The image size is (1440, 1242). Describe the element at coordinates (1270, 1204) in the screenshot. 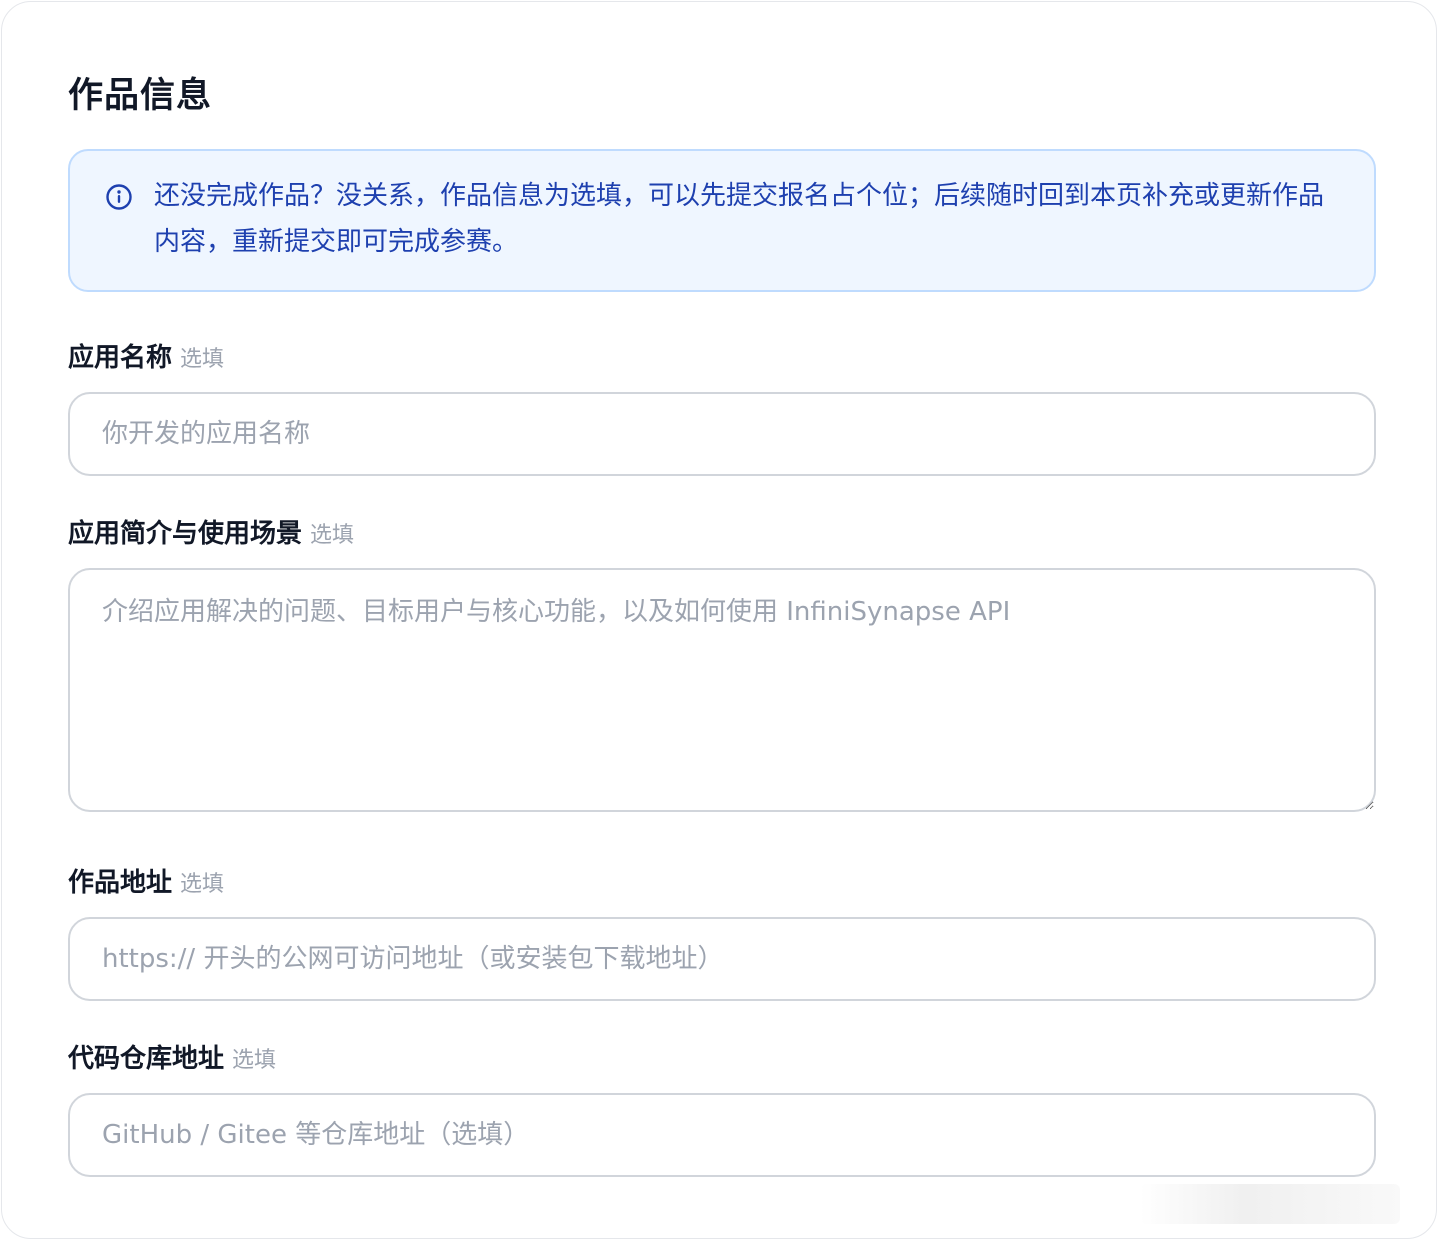

I see `watermark-blur` at that location.